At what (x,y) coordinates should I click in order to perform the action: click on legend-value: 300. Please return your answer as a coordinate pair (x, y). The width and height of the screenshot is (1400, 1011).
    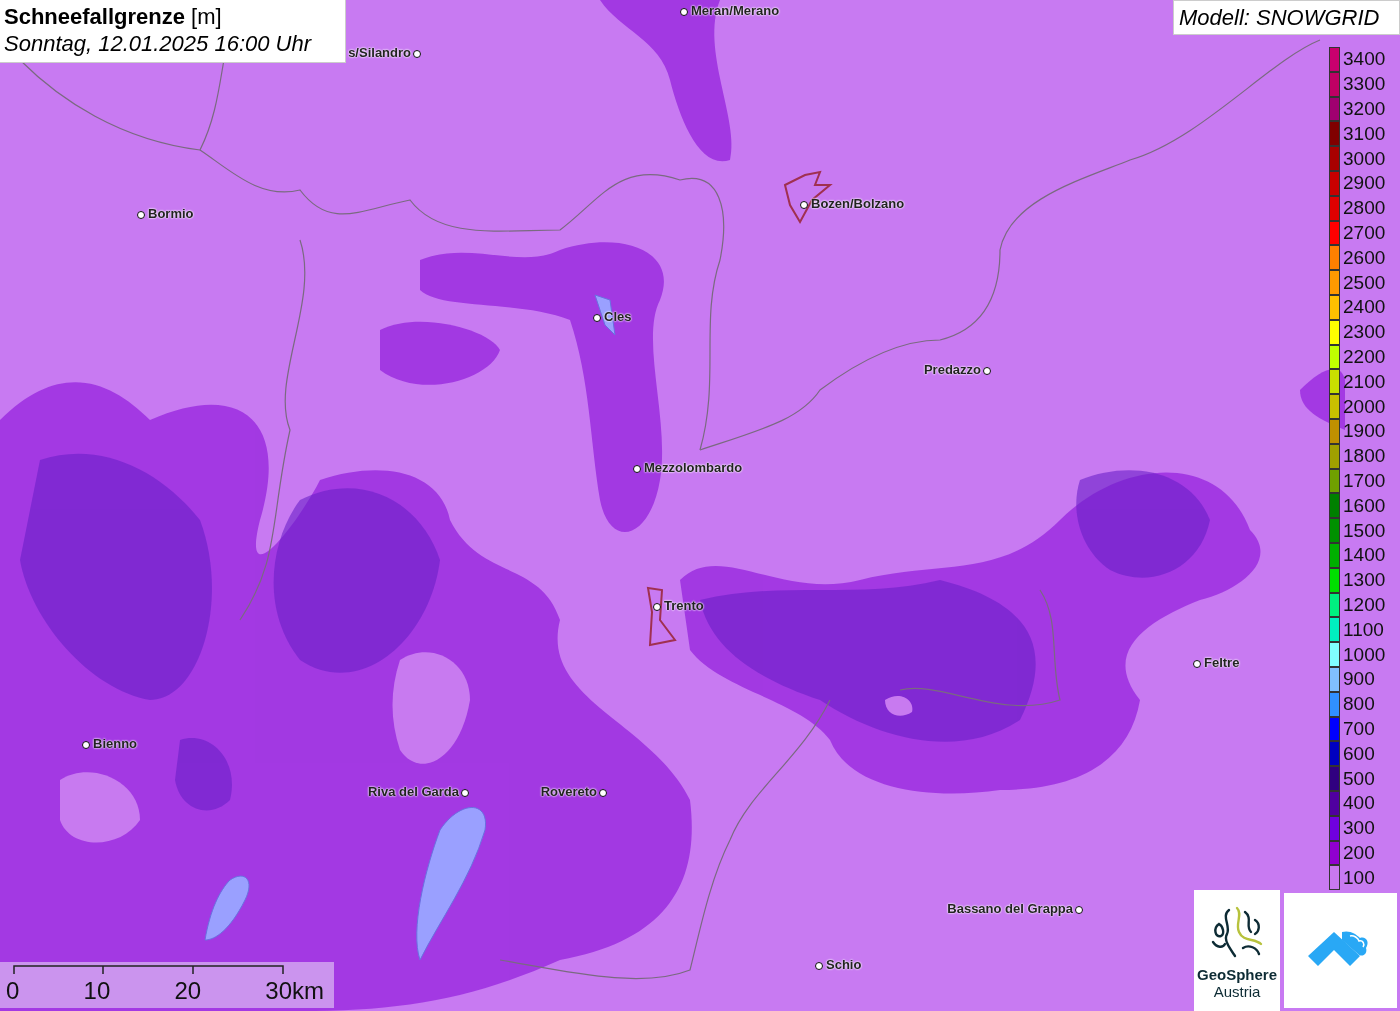
    Looking at the image, I should click on (1358, 828).